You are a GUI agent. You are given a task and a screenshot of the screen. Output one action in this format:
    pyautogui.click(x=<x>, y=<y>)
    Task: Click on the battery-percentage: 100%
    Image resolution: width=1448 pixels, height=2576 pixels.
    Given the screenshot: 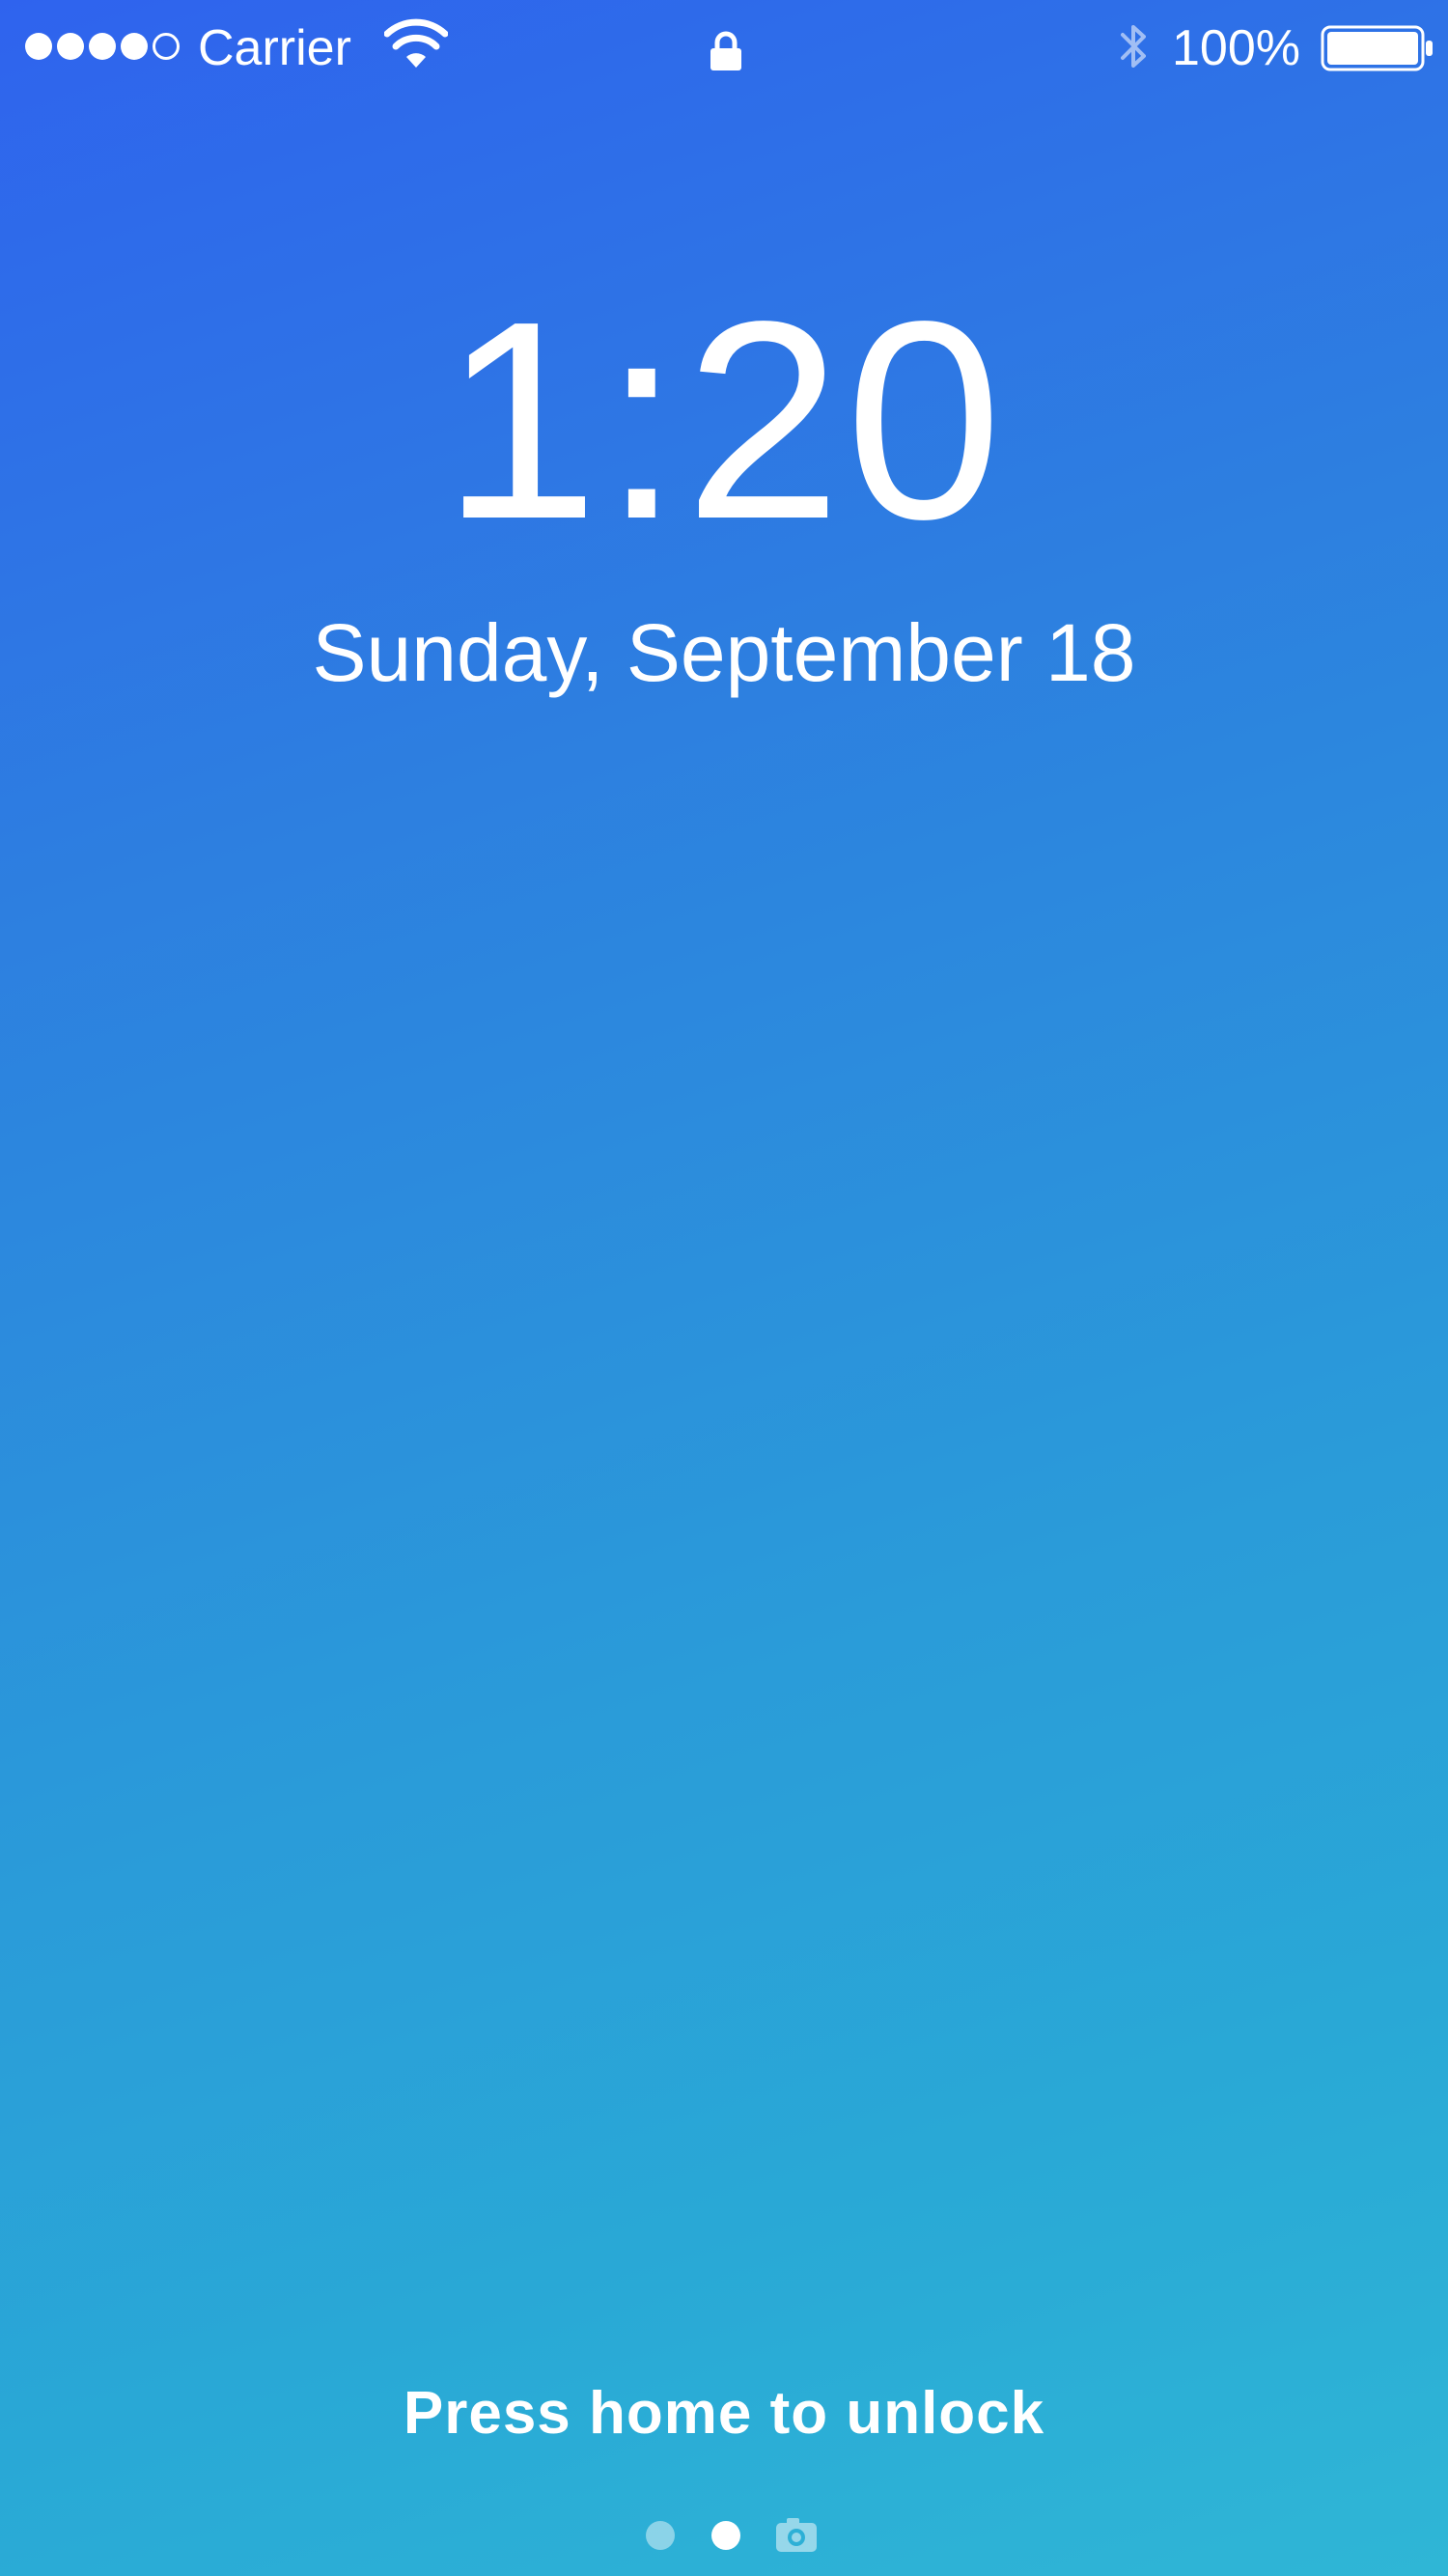 What is the action you would take?
    pyautogui.click(x=1236, y=48)
    